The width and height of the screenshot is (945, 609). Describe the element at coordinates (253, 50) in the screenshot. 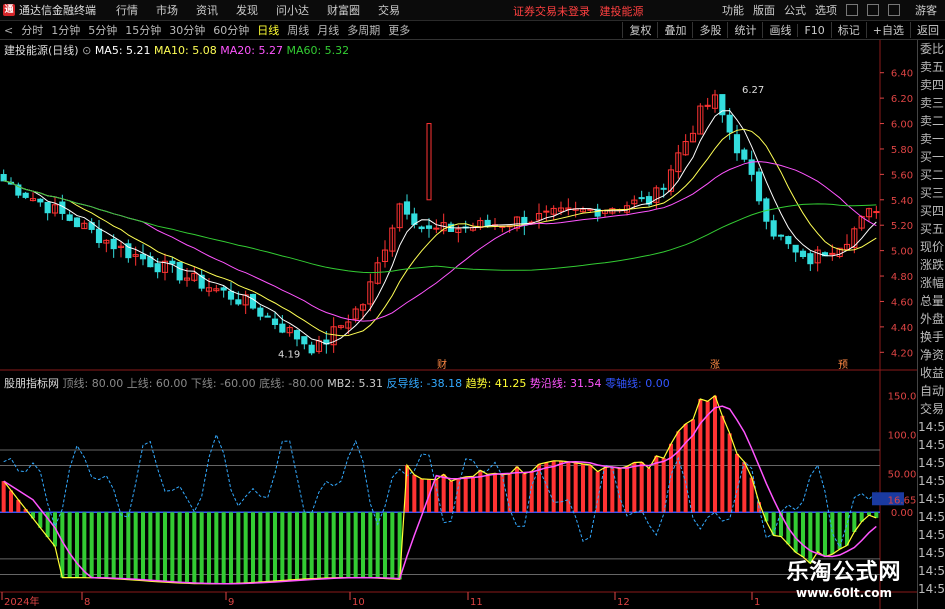

I see `ma-legend-item: MA20: 5.27` at that location.